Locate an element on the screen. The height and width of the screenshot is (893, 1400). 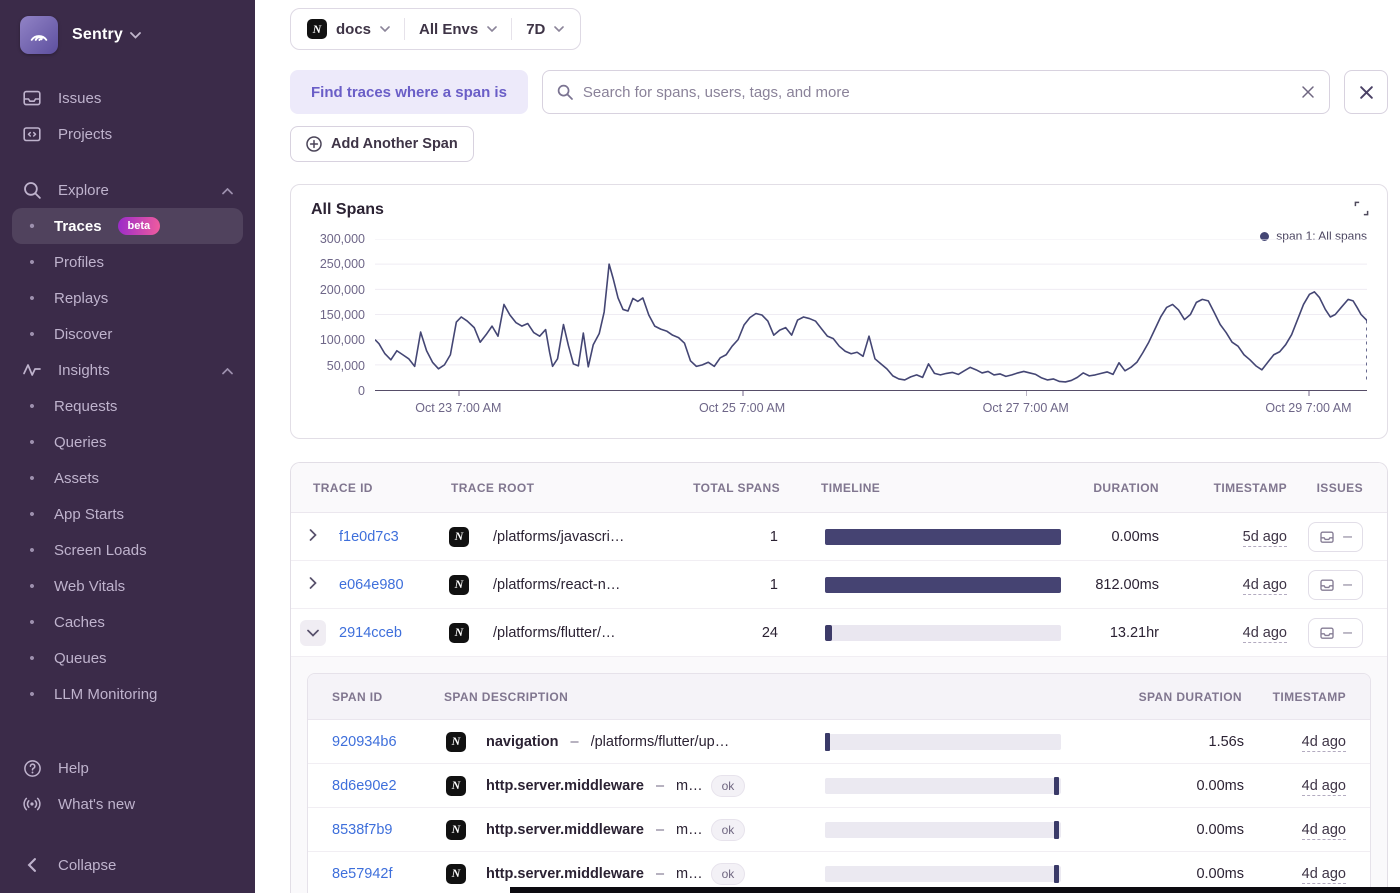
sidebar-item-caches: • Caches is located at coordinates (127, 622).